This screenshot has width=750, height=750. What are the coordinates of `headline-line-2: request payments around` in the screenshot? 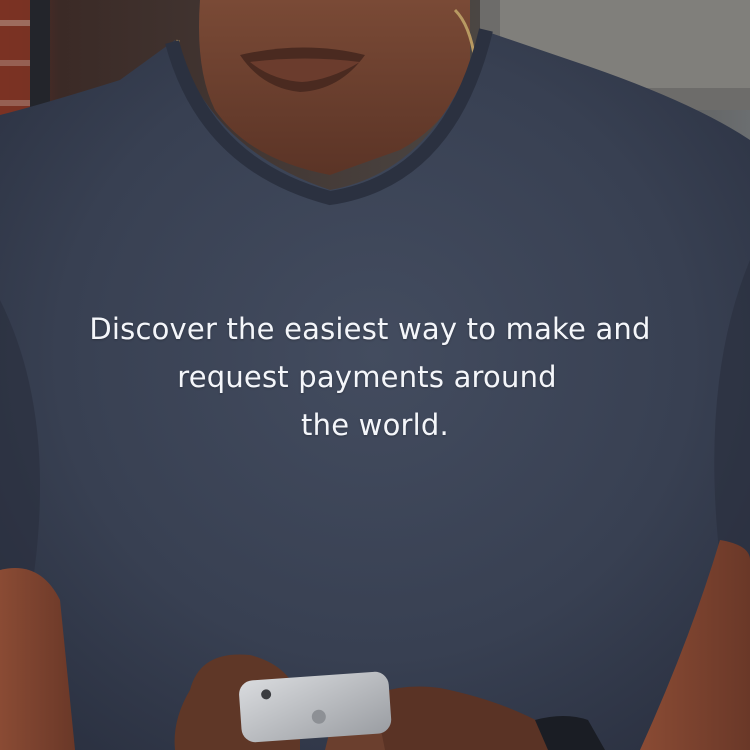 It's located at (367, 377).